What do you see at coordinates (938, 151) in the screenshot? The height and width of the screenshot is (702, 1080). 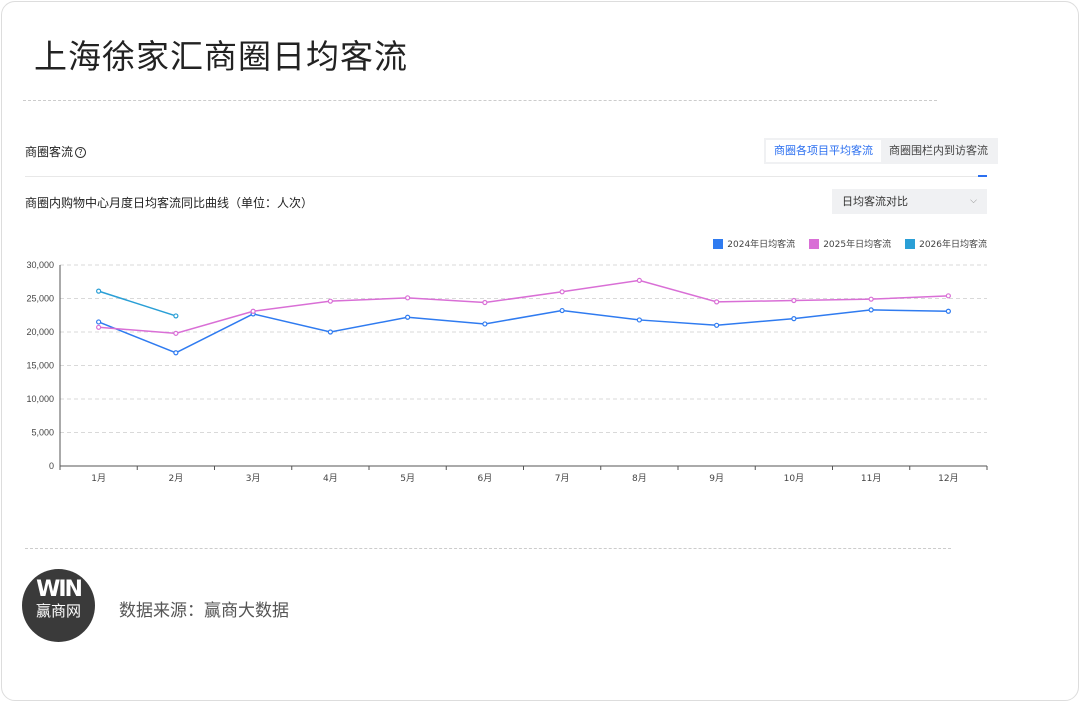 I see `tab-fence-visits: 商圈围栏内到访客流` at bounding box center [938, 151].